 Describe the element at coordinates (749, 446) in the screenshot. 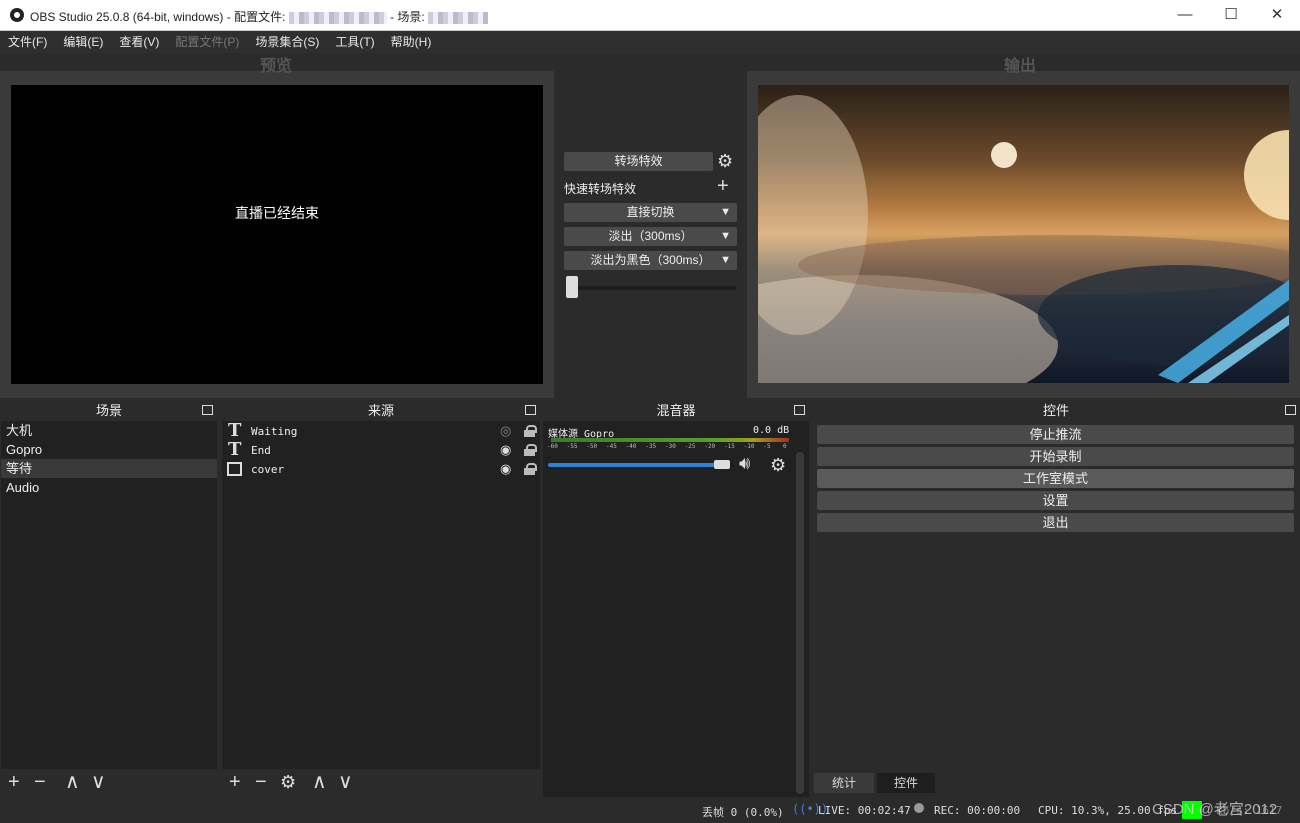

I see `meter-tick-label: -10` at that location.